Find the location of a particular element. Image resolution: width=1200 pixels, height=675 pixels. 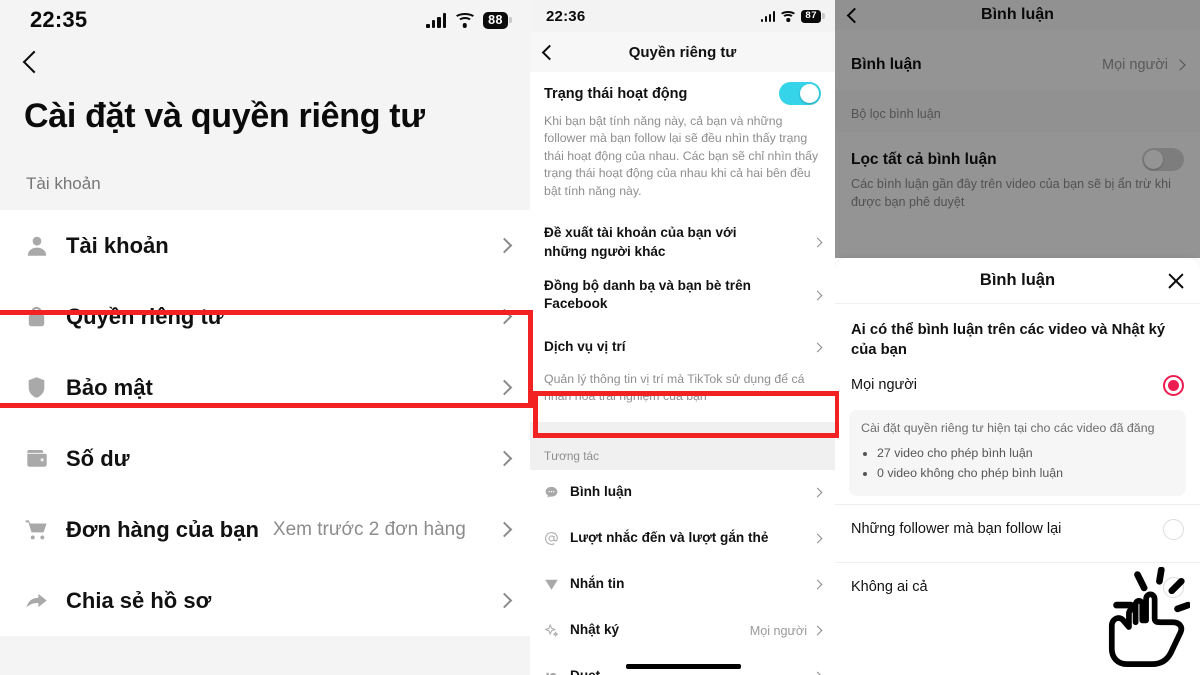

info-bullet: 27 video cho phép bình luận is located at coordinates (1025, 454).